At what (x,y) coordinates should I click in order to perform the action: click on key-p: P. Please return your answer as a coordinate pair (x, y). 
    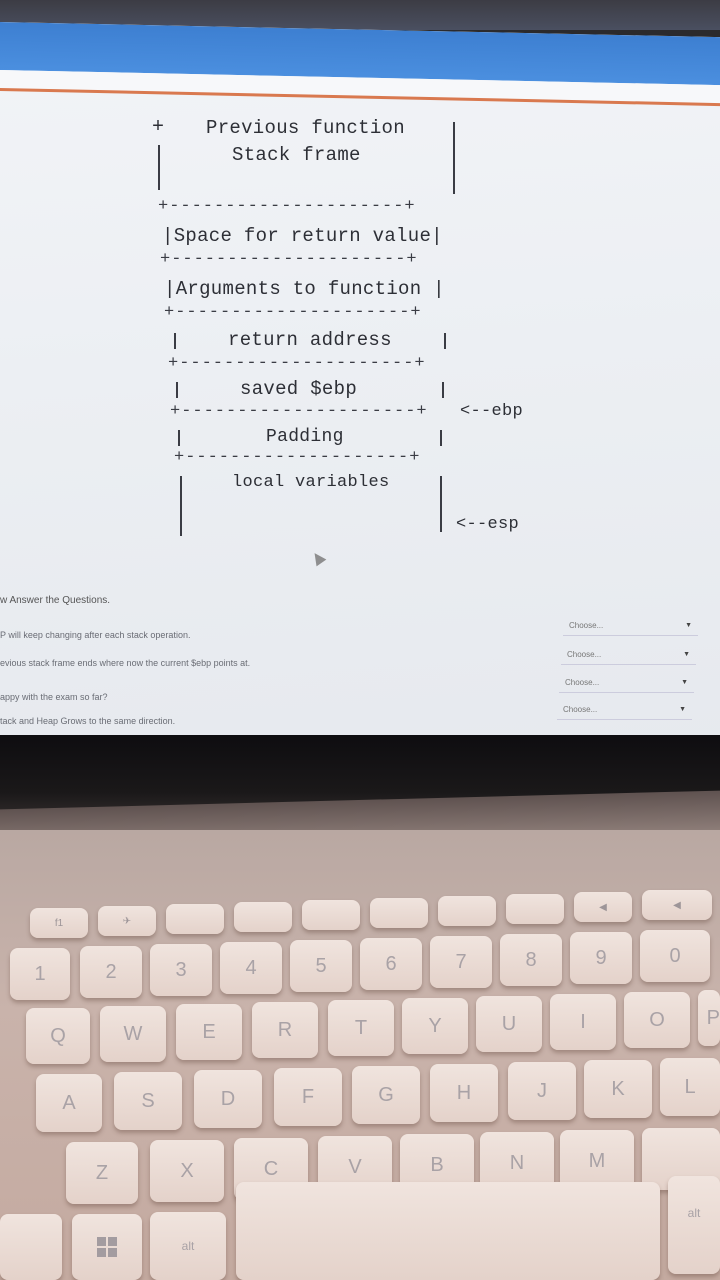
    Looking at the image, I should click on (709, 1018).